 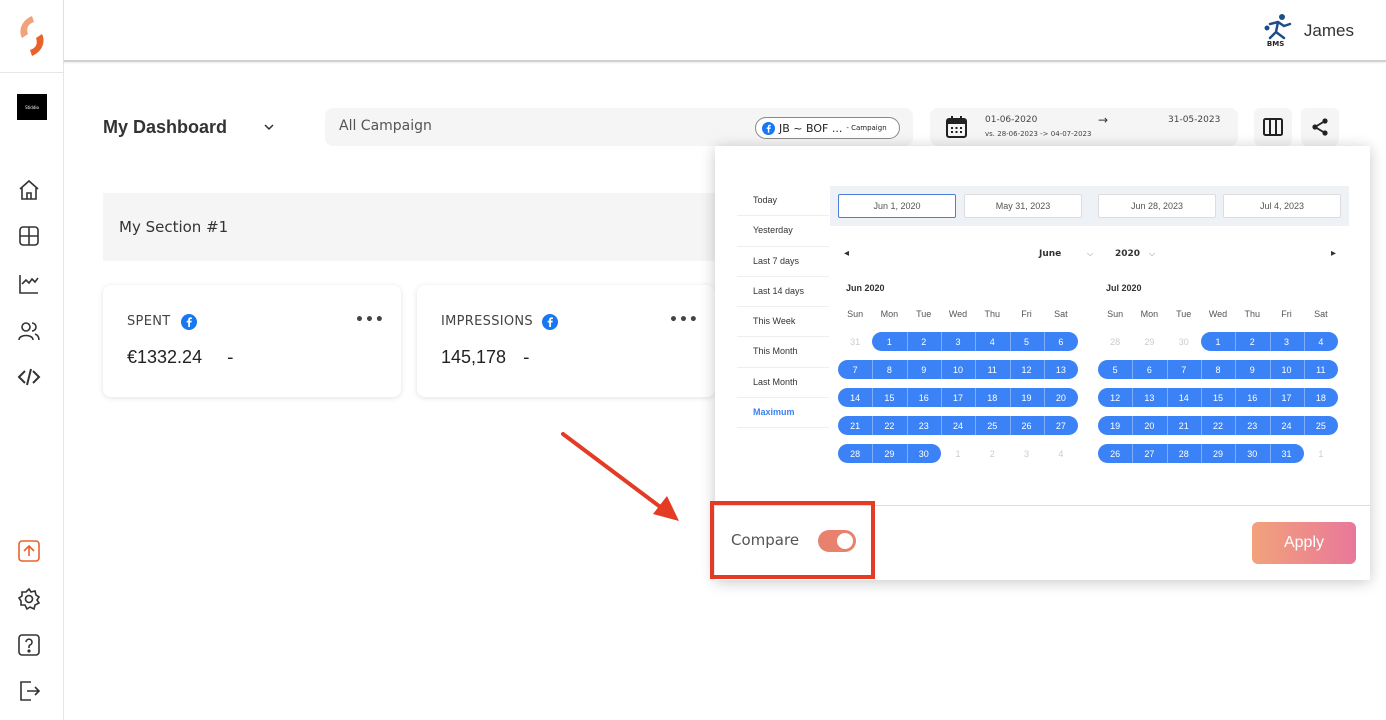 I want to click on preset-last-14-days: Last 14 days, so click(x=783, y=292).